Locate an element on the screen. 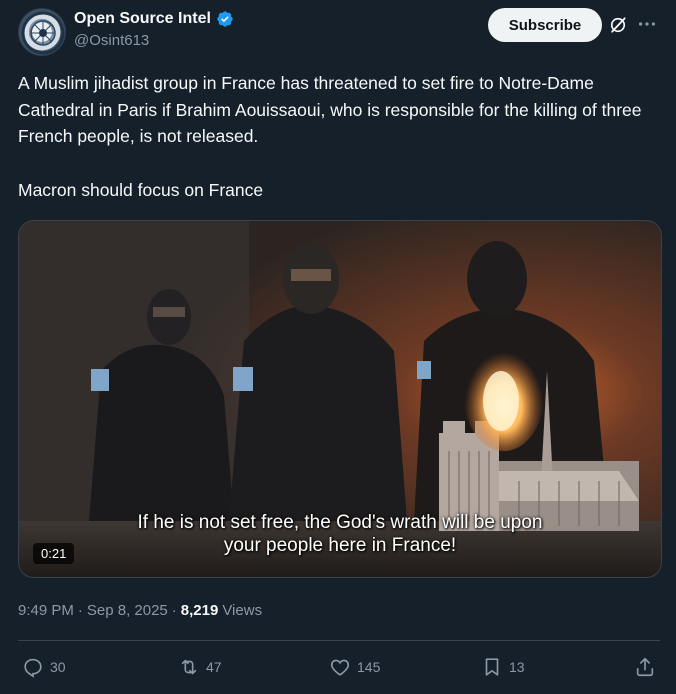  video-subtitle: your people here in France! is located at coordinates (340, 545).